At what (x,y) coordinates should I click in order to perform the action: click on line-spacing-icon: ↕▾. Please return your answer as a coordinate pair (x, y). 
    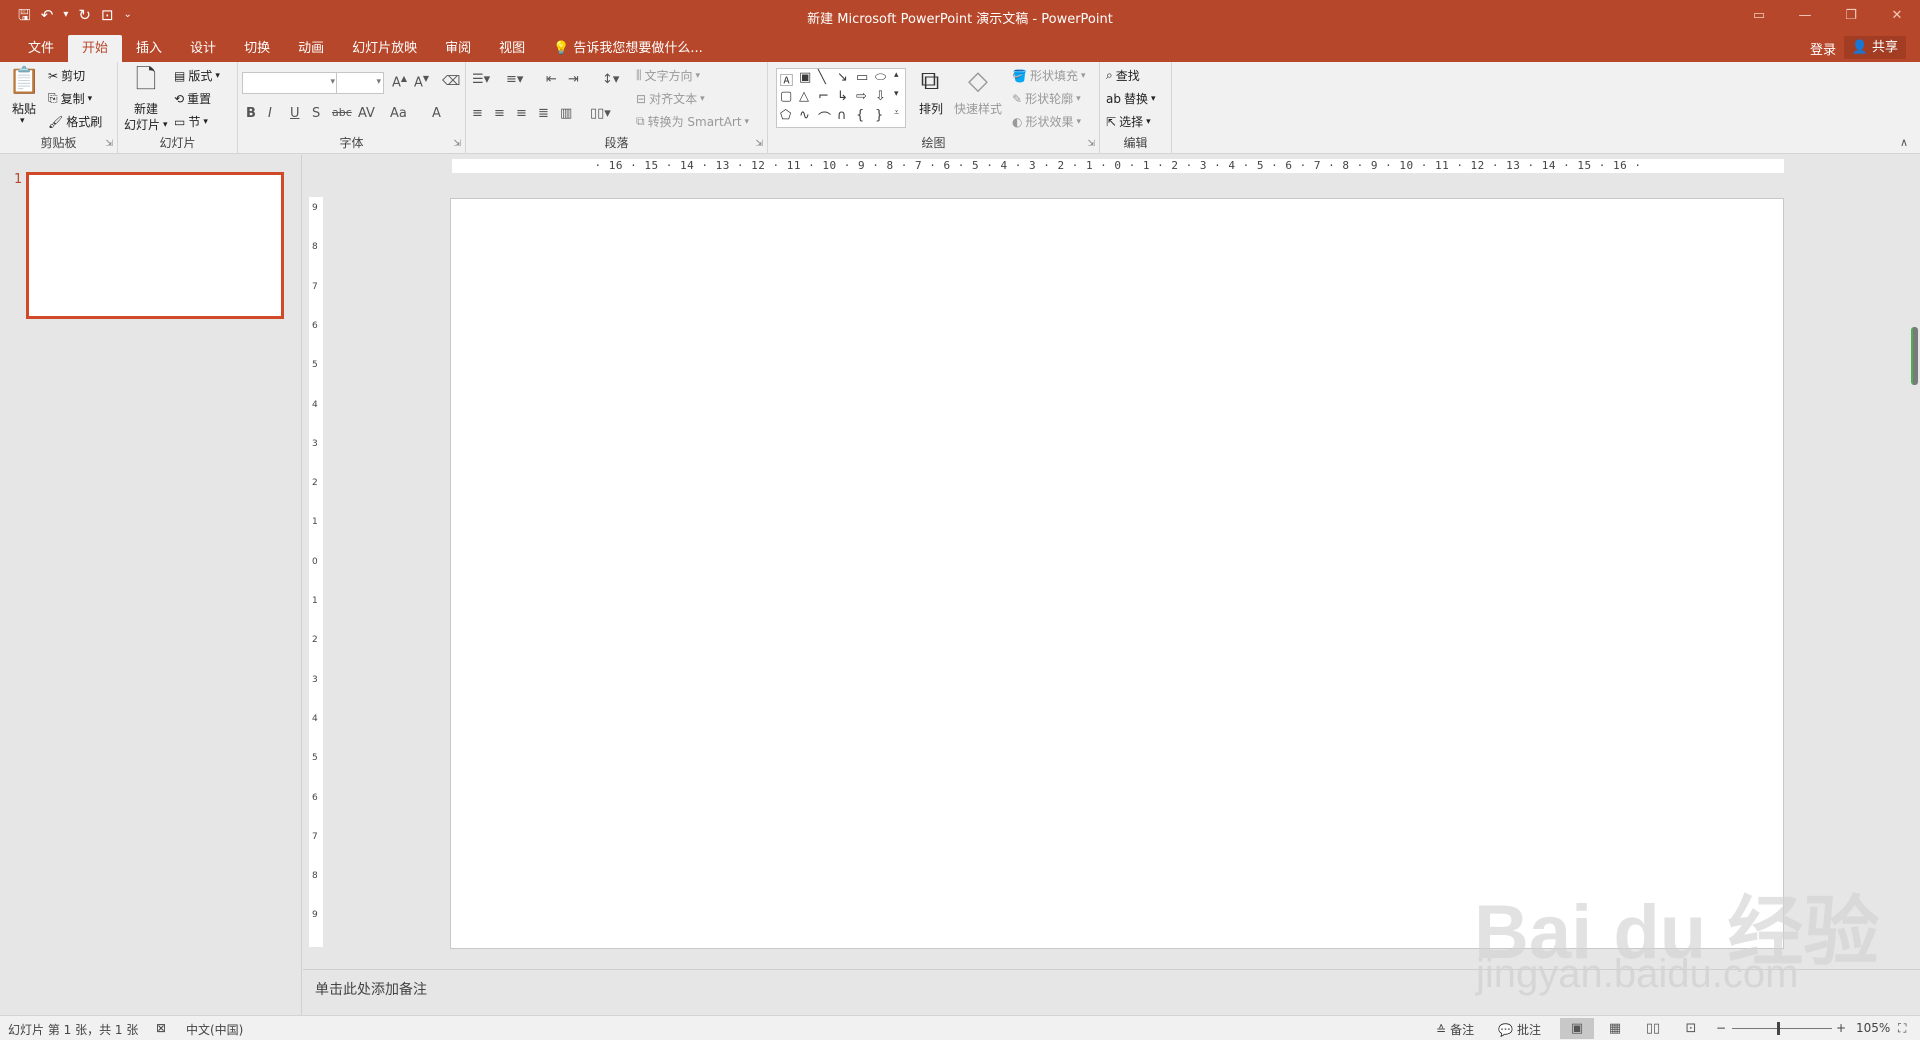
    Looking at the image, I should click on (610, 79).